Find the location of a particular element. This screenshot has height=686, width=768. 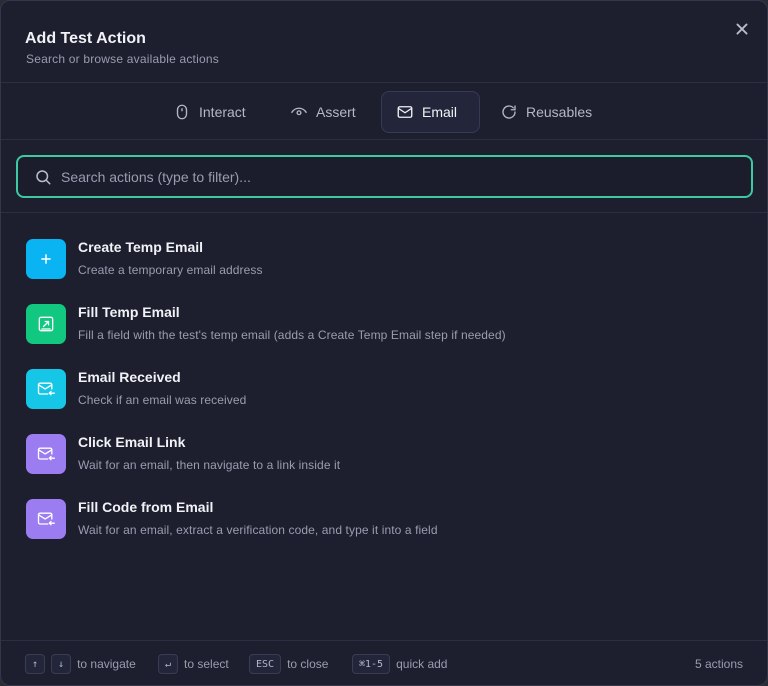

divider is located at coordinates (384, 212).